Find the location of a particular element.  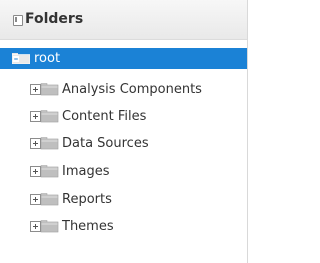

tree-item-reports: Reports is located at coordinates (137, 199).